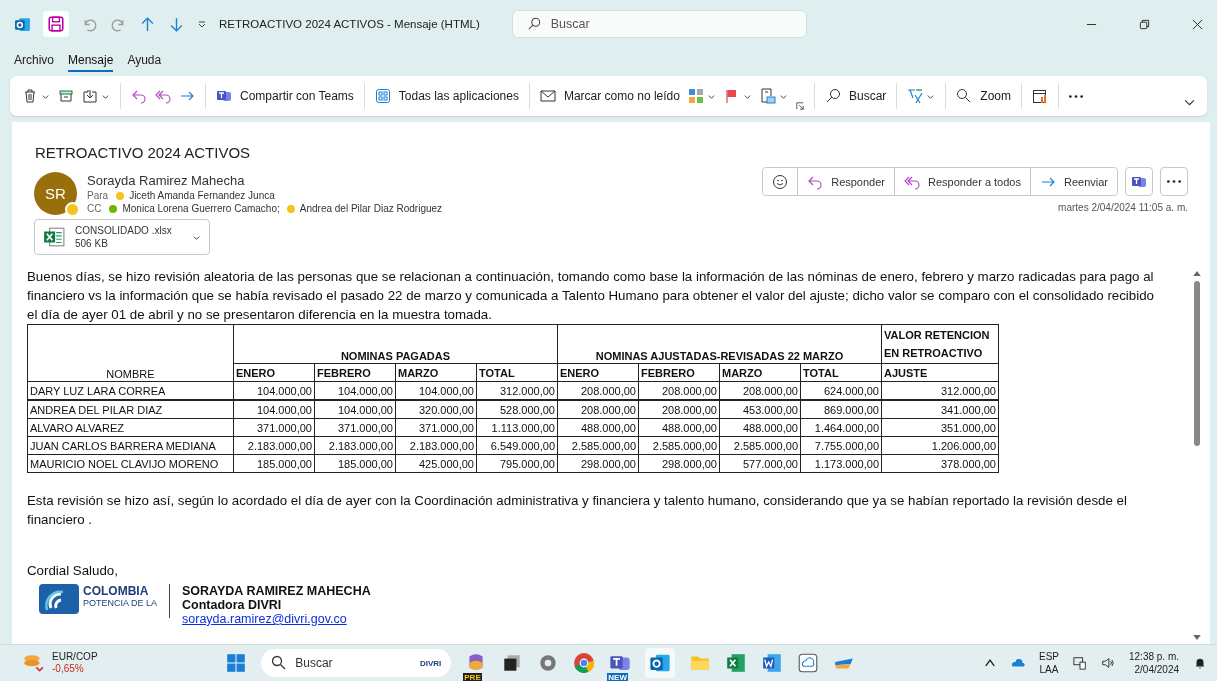  Describe the element at coordinates (34, 61) in the screenshot. I see `menu-tab: Archivo` at that location.